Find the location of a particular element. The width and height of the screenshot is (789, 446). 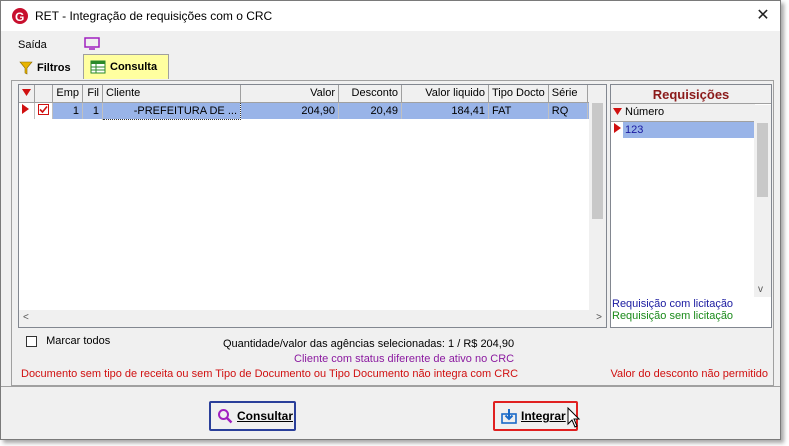

header-indicator is located at coordinates (27, 94).